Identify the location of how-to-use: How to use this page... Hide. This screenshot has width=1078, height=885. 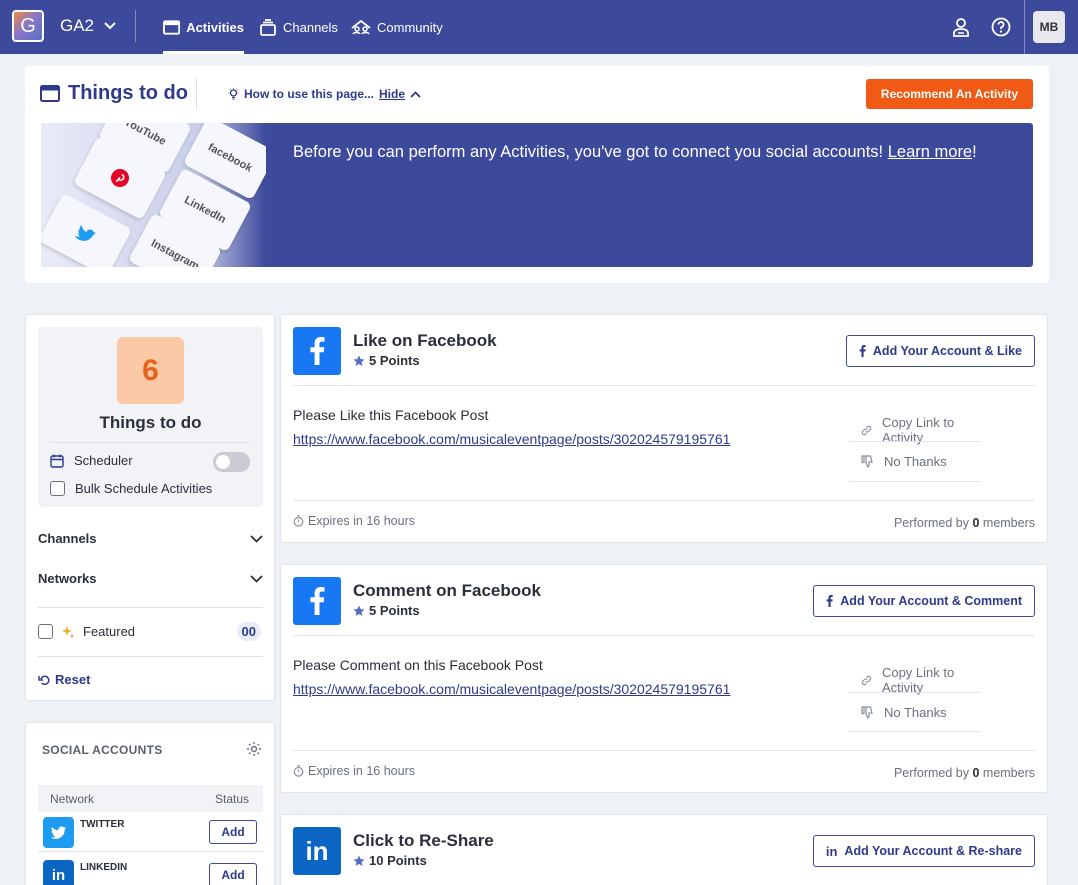
(324, 94).